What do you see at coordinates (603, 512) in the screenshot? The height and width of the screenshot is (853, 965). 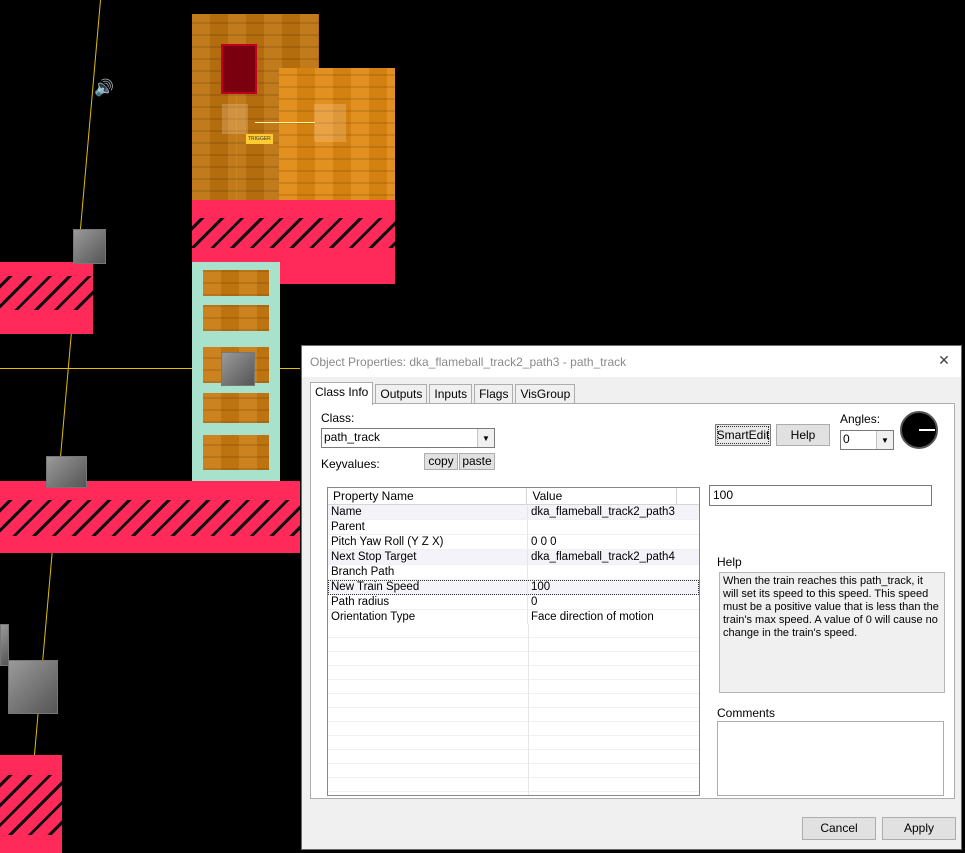 I see `property-value: dka_flameball_track2_path3` at bounding box center [603, 512].